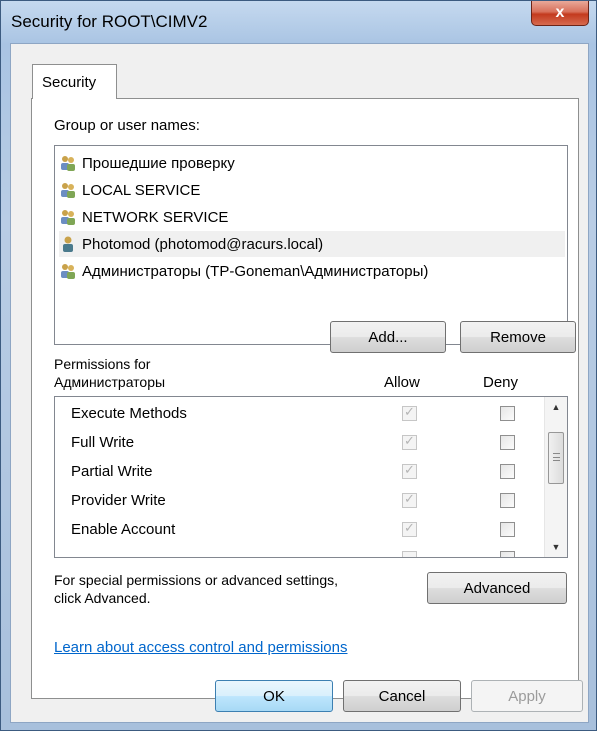  I want to click on user-name: NETWORK SERVICE, so click(155, 217).